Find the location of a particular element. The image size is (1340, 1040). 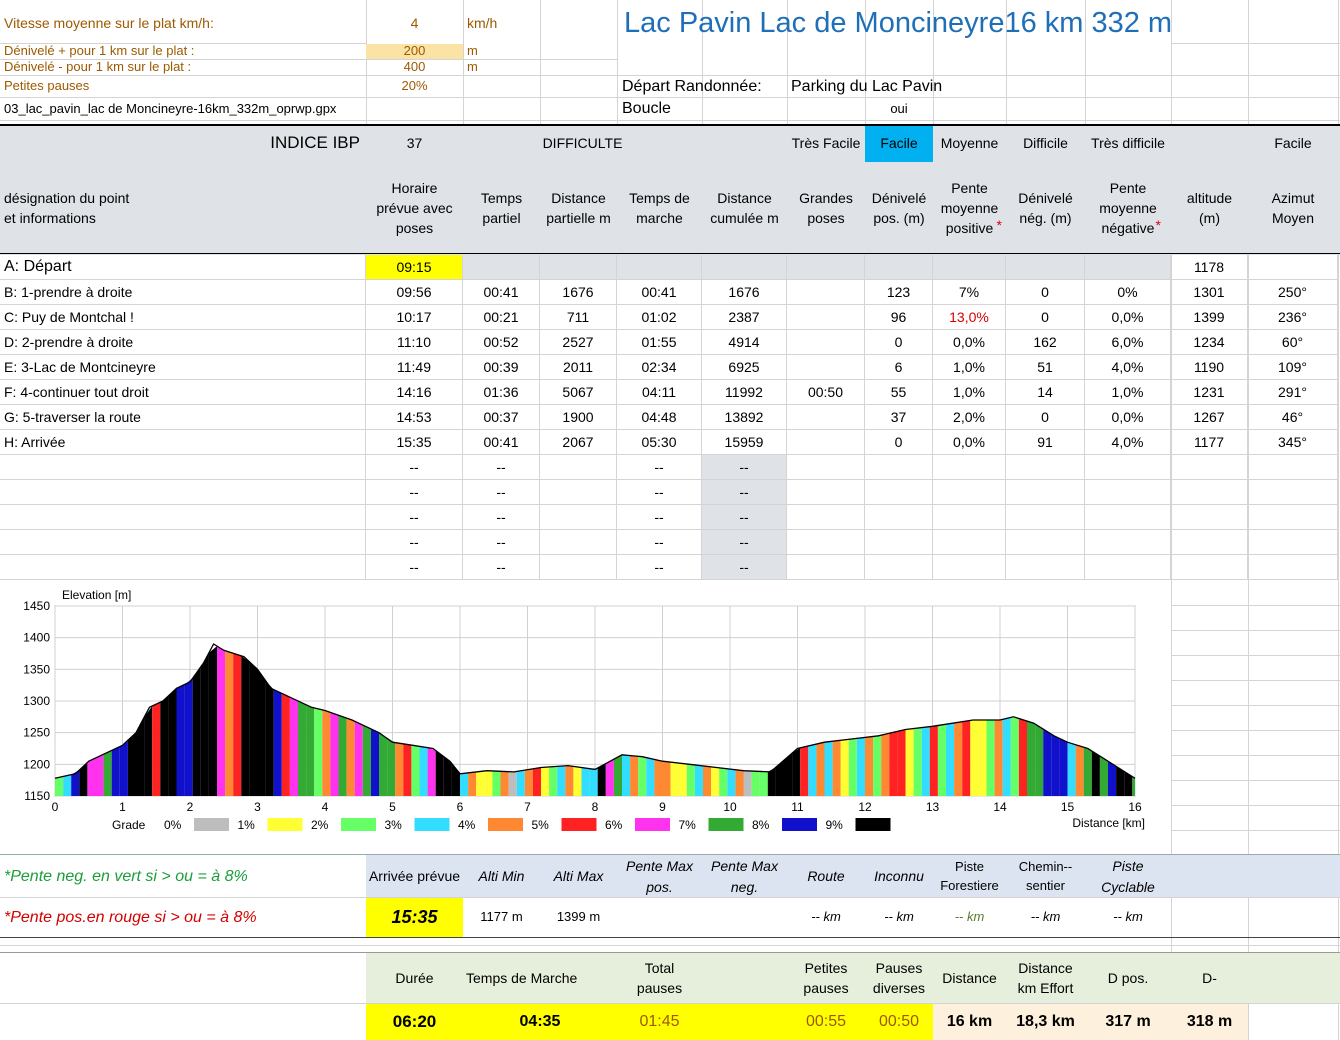

v-duree: 06:20 is located at coordinates (414, 1022).